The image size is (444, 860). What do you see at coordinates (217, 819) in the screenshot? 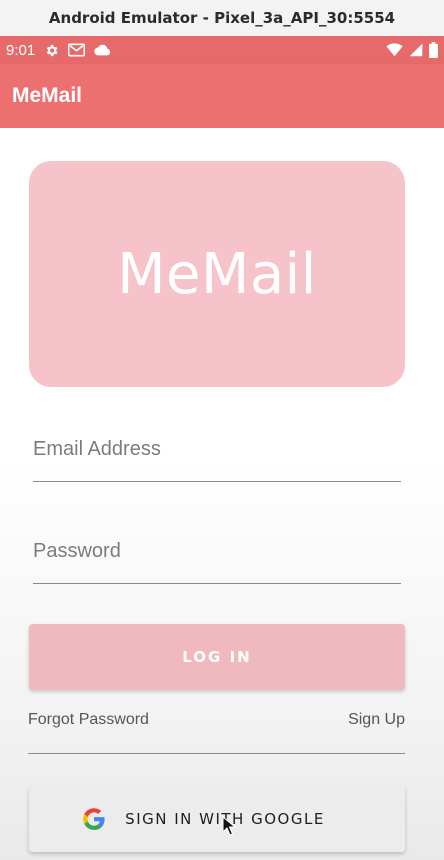
I see `google-sign-in-button: SIGN IN WITH GOOGLE` at bounding box center [217, 819].